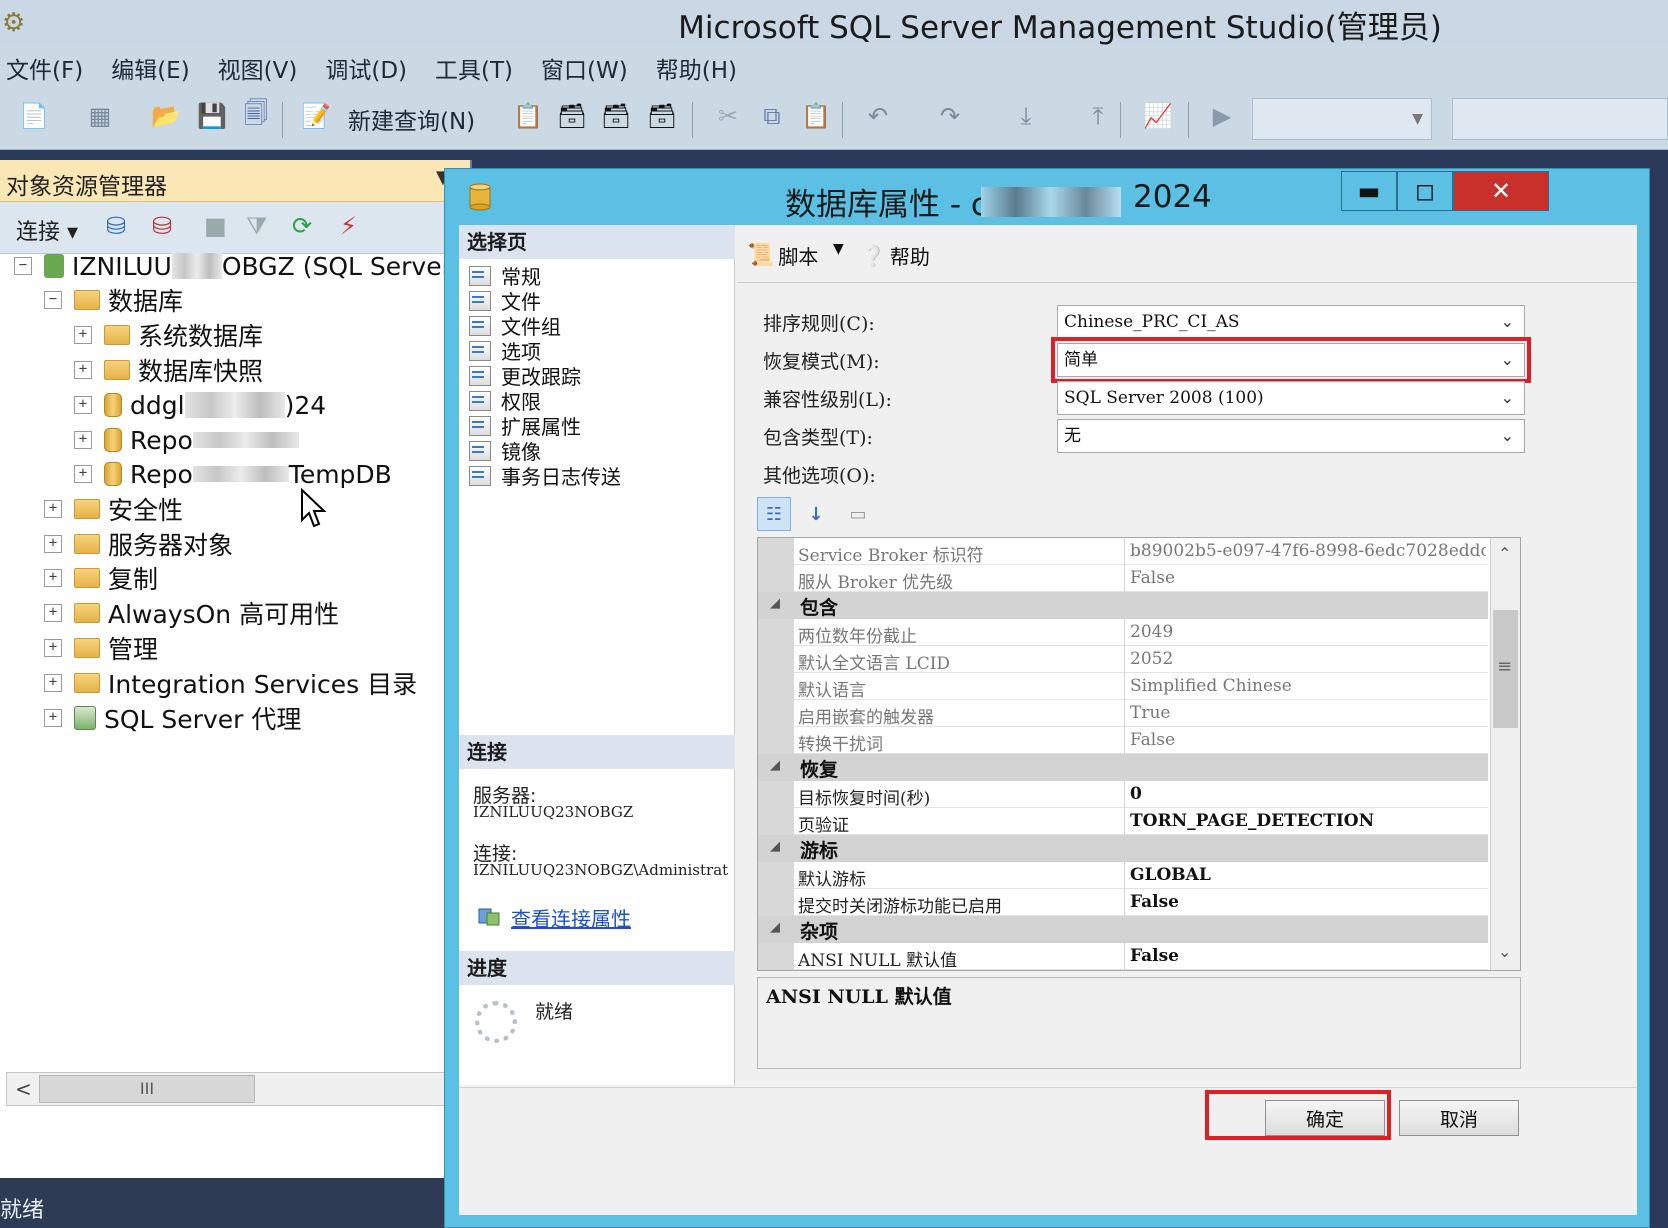  I want to click on tree-node-system-databases: + 系统数据库, so click(168, 335).